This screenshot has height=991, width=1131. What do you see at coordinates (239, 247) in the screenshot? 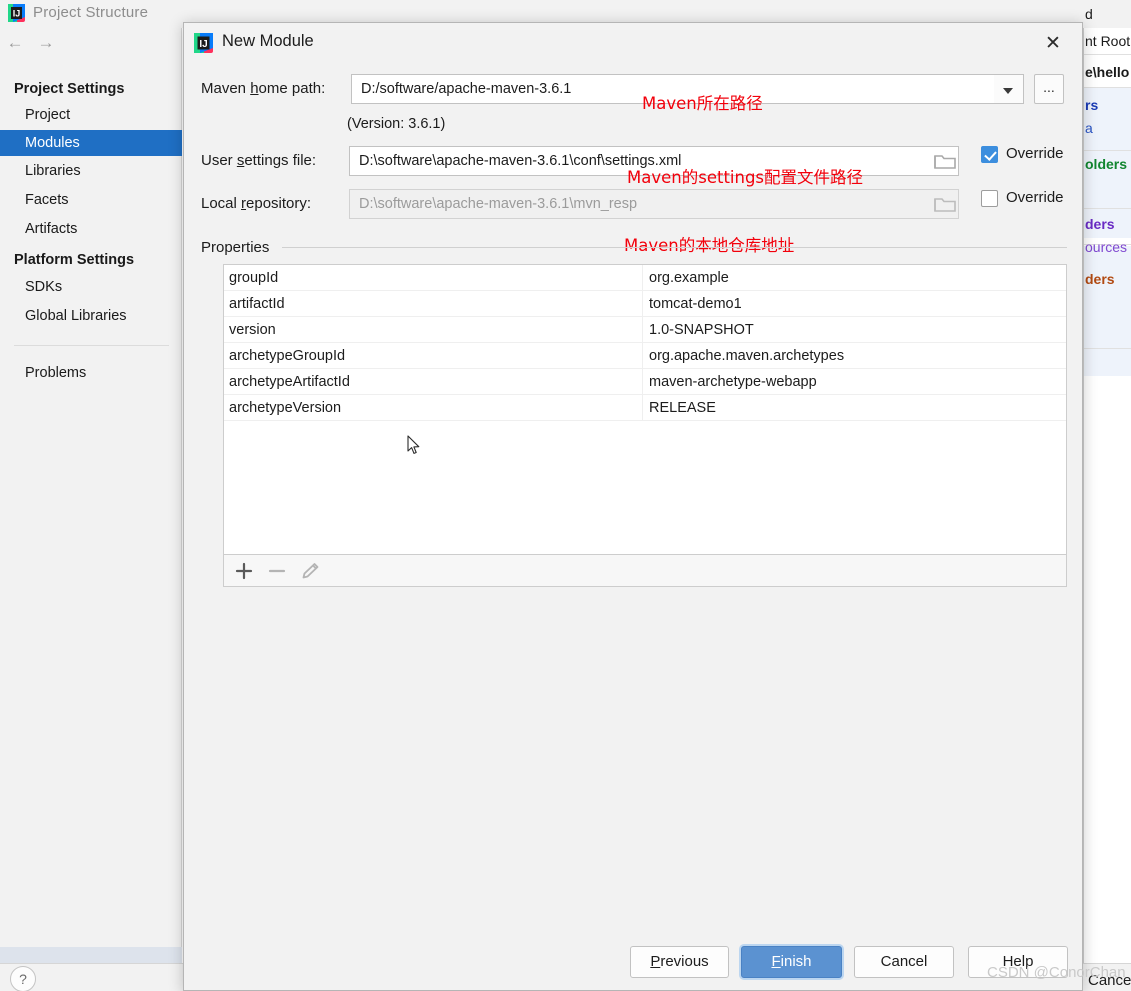
I see `properties-group-title: Properties` at bounding box center [239, 247].